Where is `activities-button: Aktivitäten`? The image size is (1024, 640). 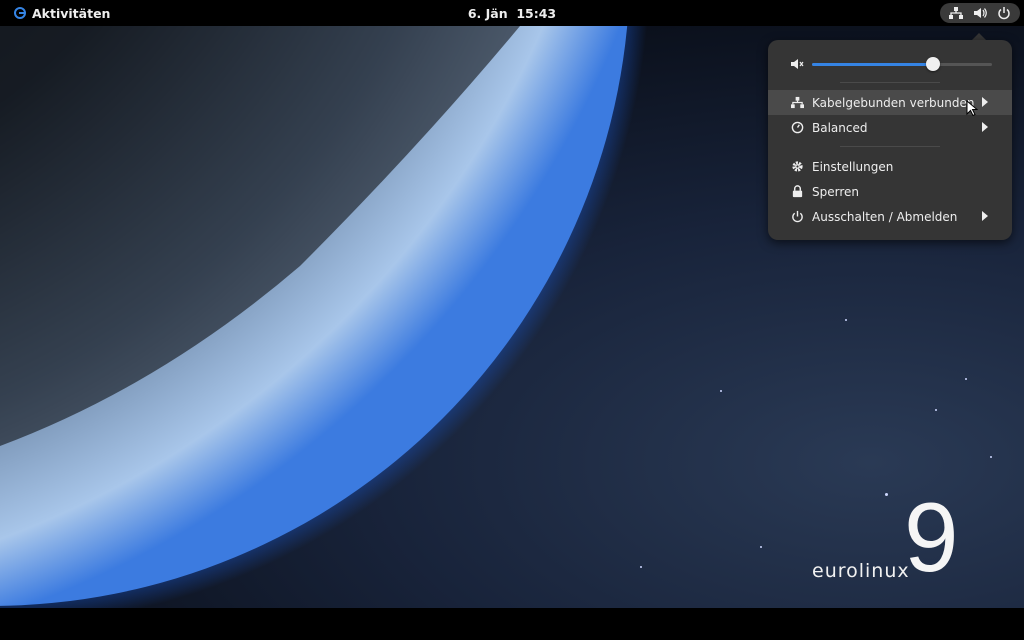 activities-button: Aktivitäten is located at coordinates (62, 13).